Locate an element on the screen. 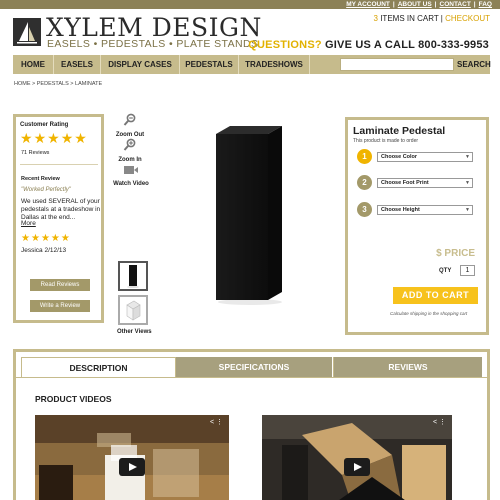 This screenshot has width=500, height=500. product-videos-title: PRODUCT VIDEOS is located at coordinates (73, 399).